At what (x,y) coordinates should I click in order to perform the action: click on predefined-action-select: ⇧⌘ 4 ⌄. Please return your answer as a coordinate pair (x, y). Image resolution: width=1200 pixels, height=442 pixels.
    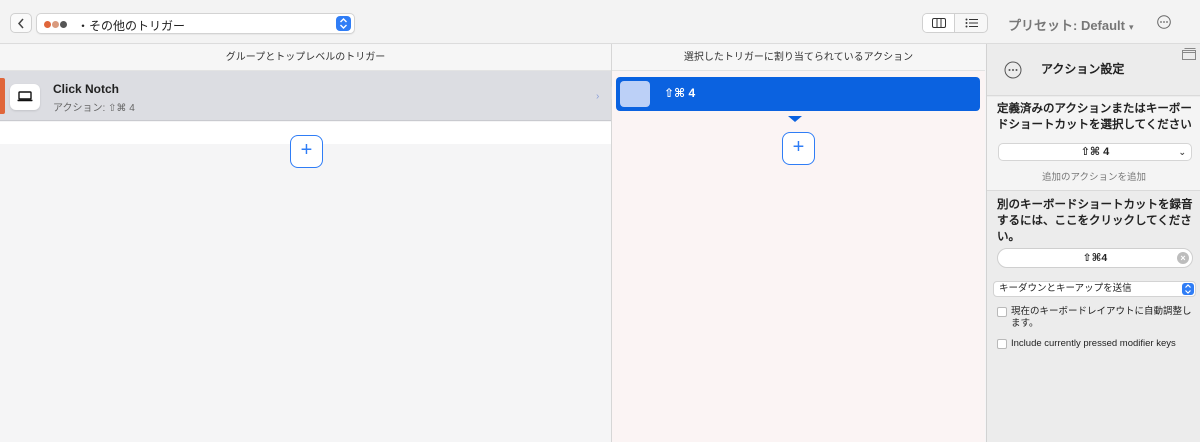
    Looking at the image, I should click on (1095, 152).